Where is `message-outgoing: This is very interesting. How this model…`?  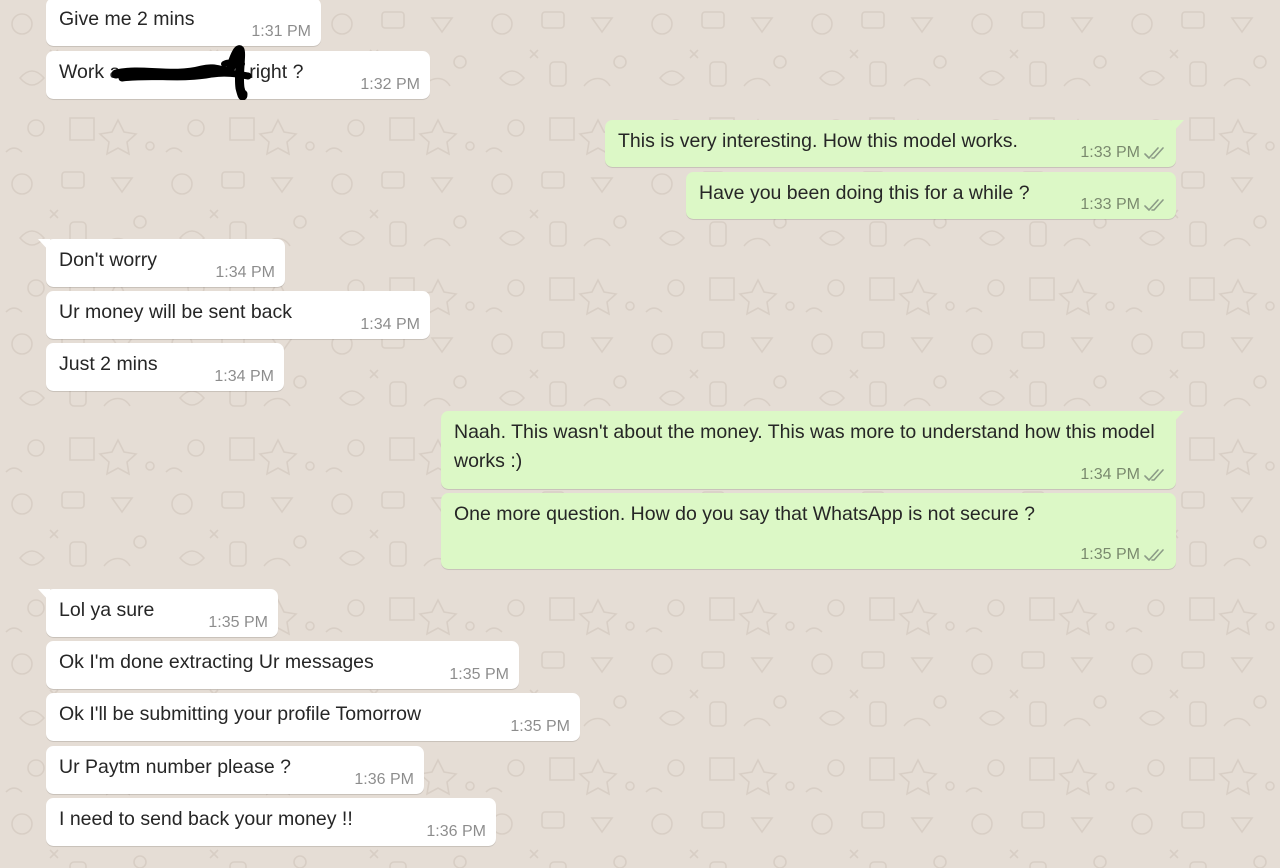
message-outgoing: This is very interesting. How this model… is located at coordinates (894, 143).